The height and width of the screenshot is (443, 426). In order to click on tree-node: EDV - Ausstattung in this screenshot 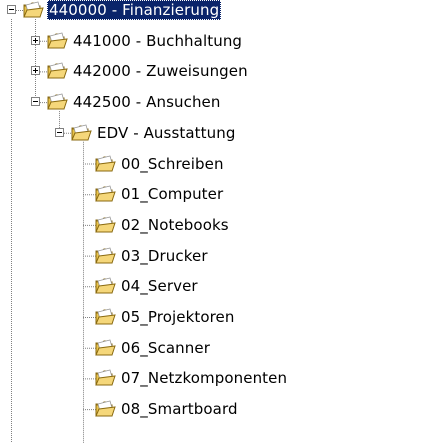, I will do `click(213, 133)`.